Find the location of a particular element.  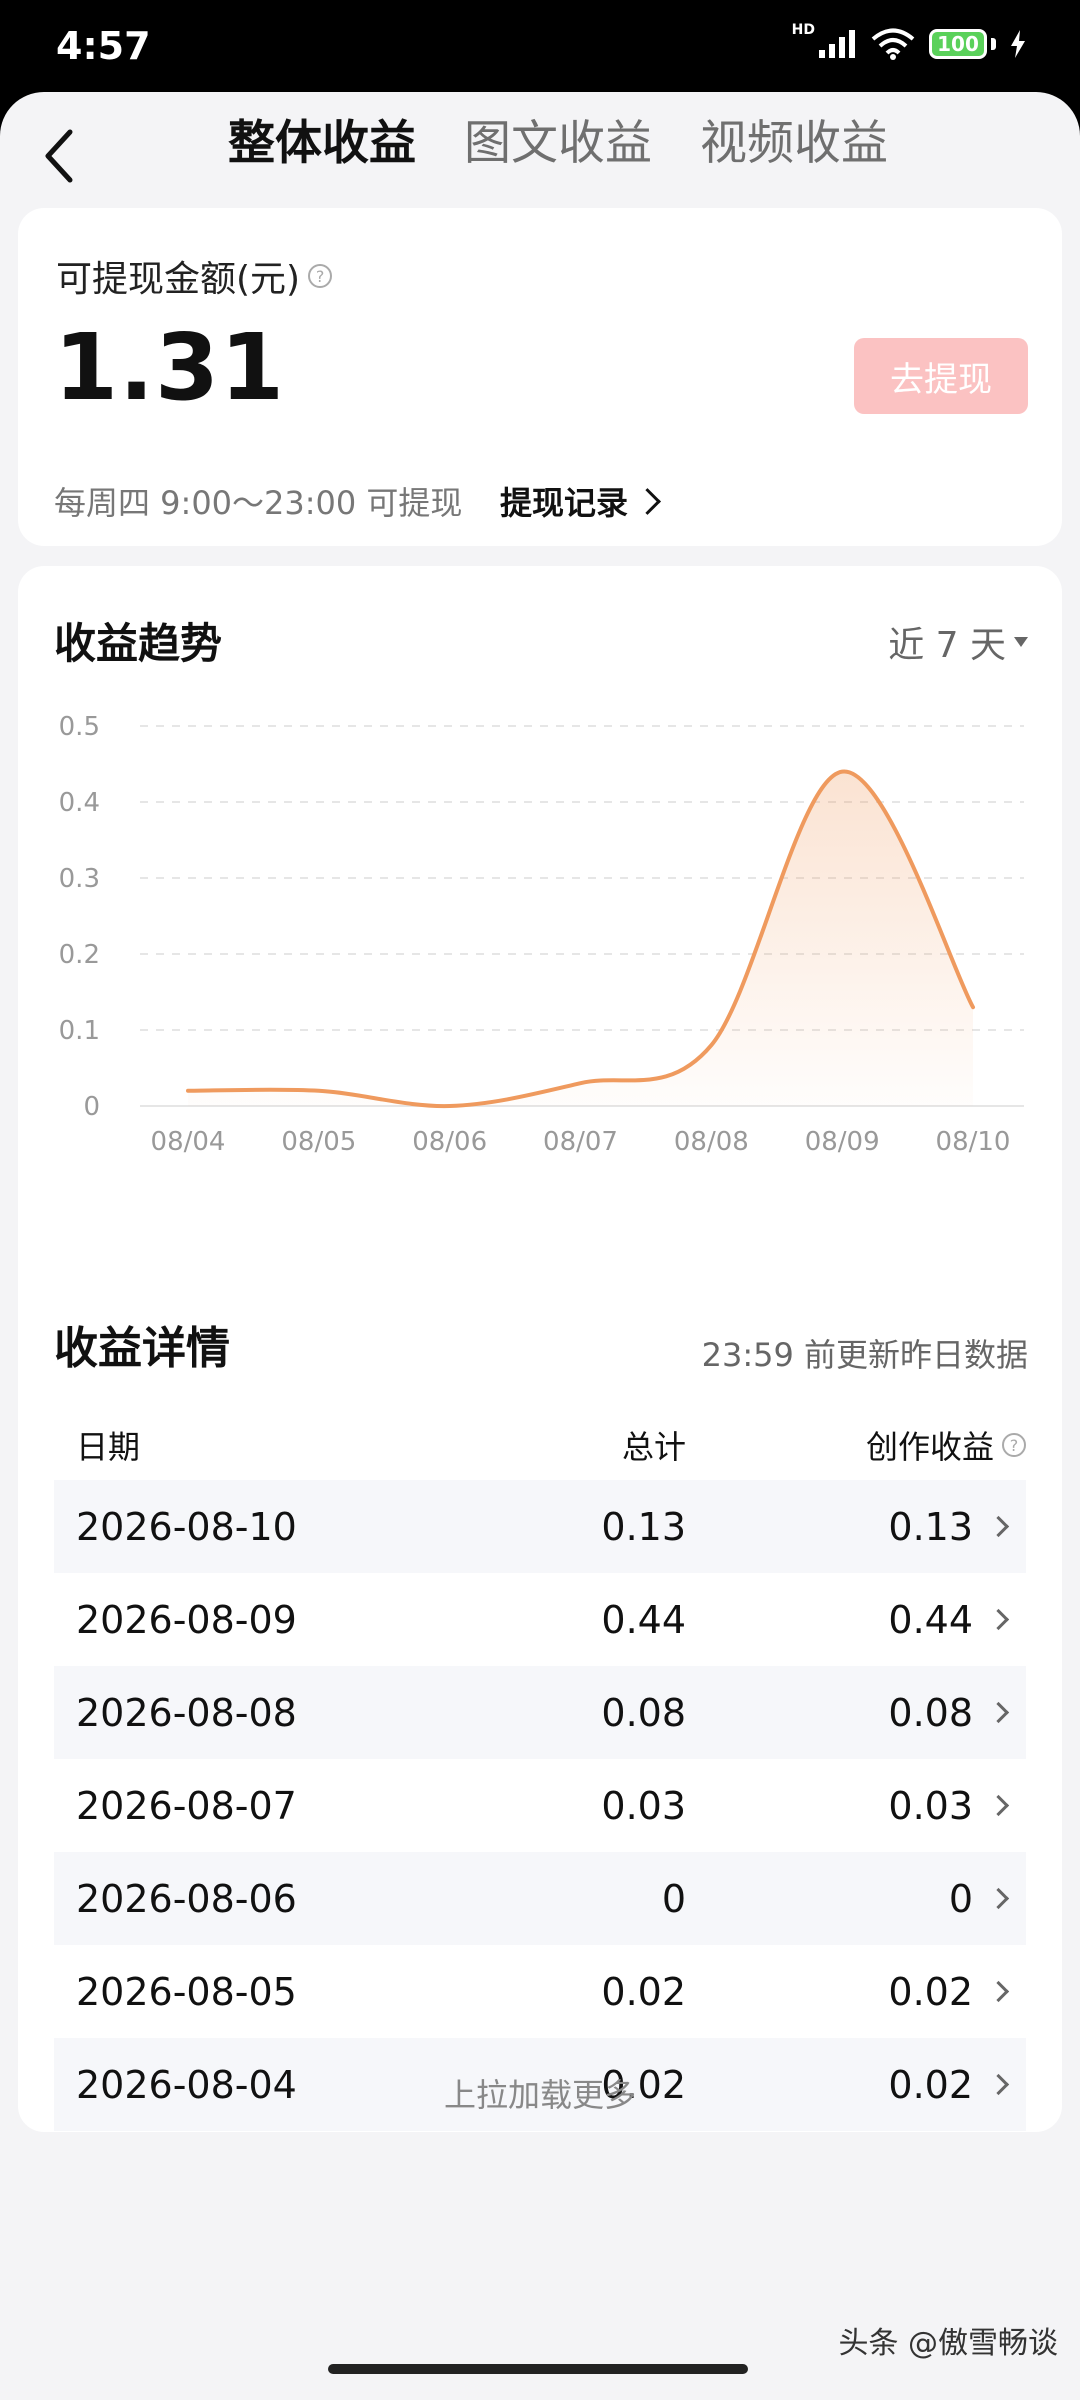

series-area is located at coordinates (580, 939).